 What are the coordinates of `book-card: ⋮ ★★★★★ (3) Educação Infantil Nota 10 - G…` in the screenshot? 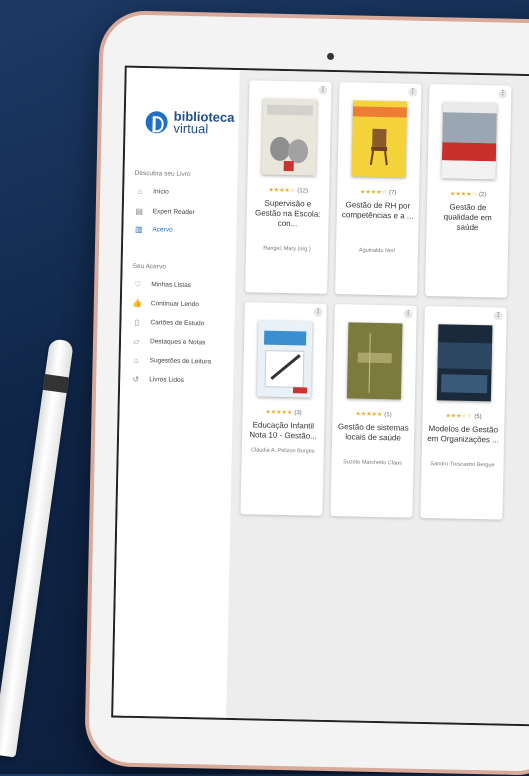 It's located at (283, 409).